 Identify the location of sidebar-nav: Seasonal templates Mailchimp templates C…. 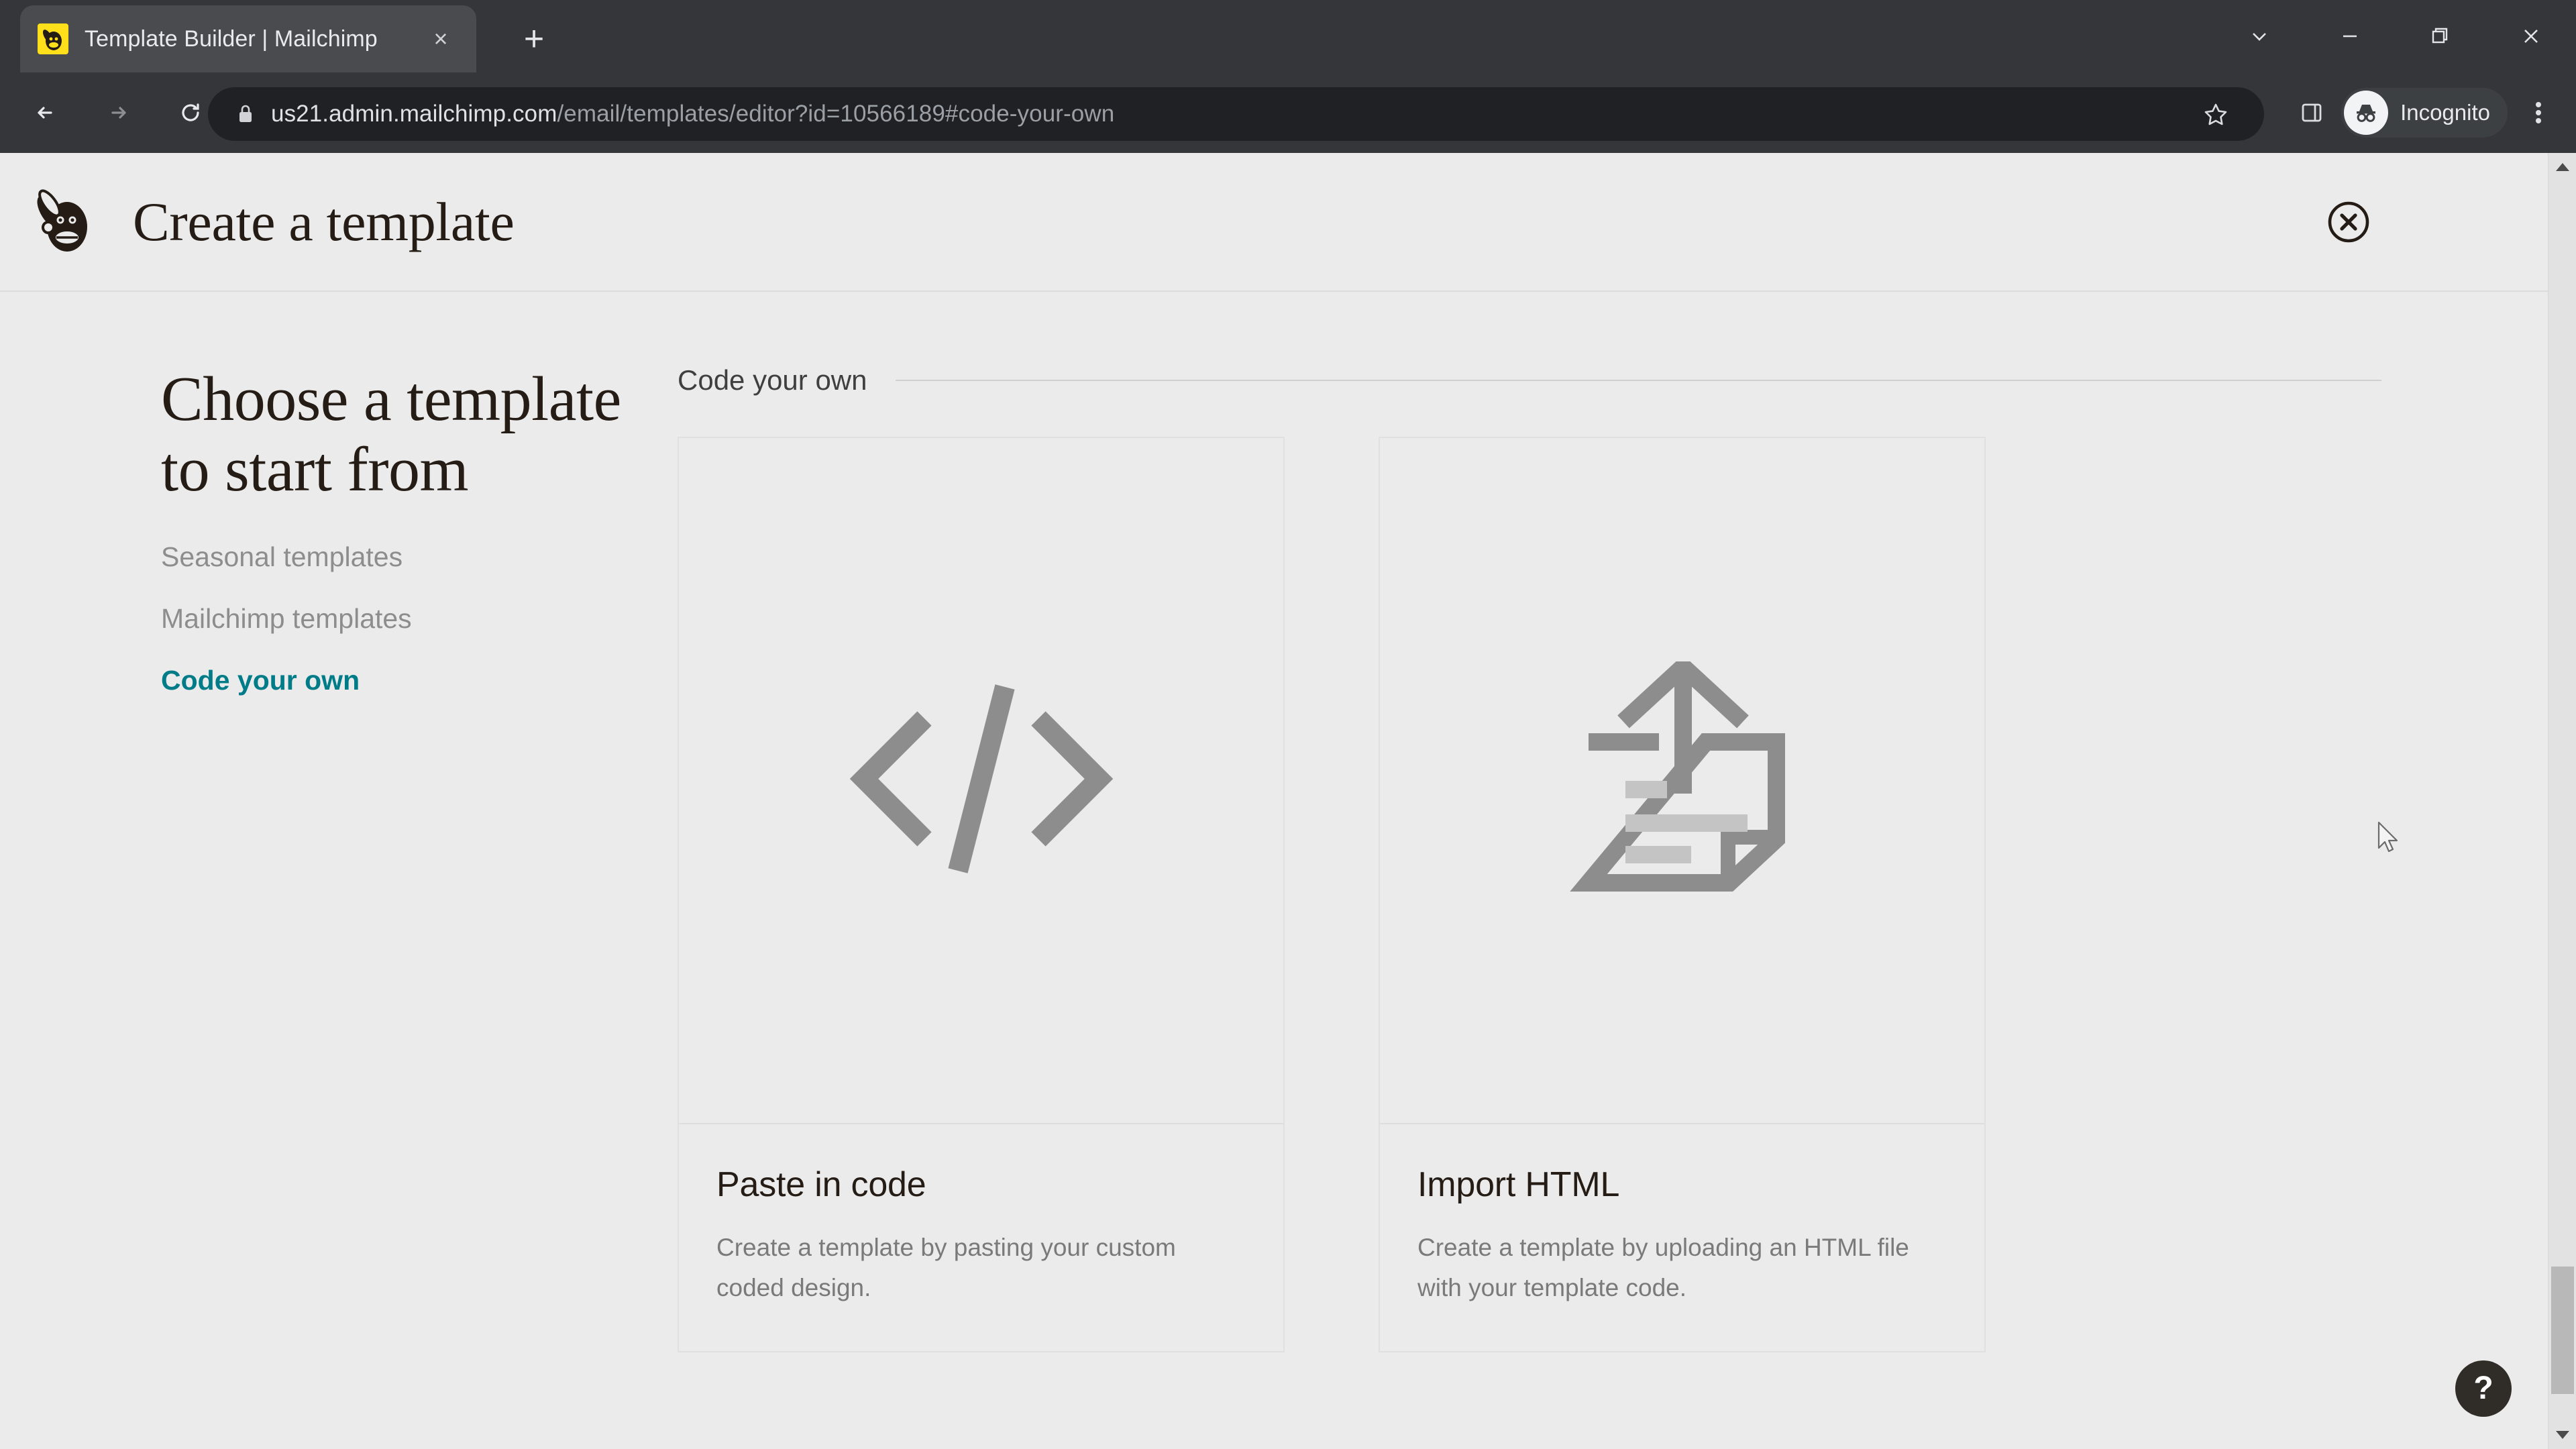
(419, 619).